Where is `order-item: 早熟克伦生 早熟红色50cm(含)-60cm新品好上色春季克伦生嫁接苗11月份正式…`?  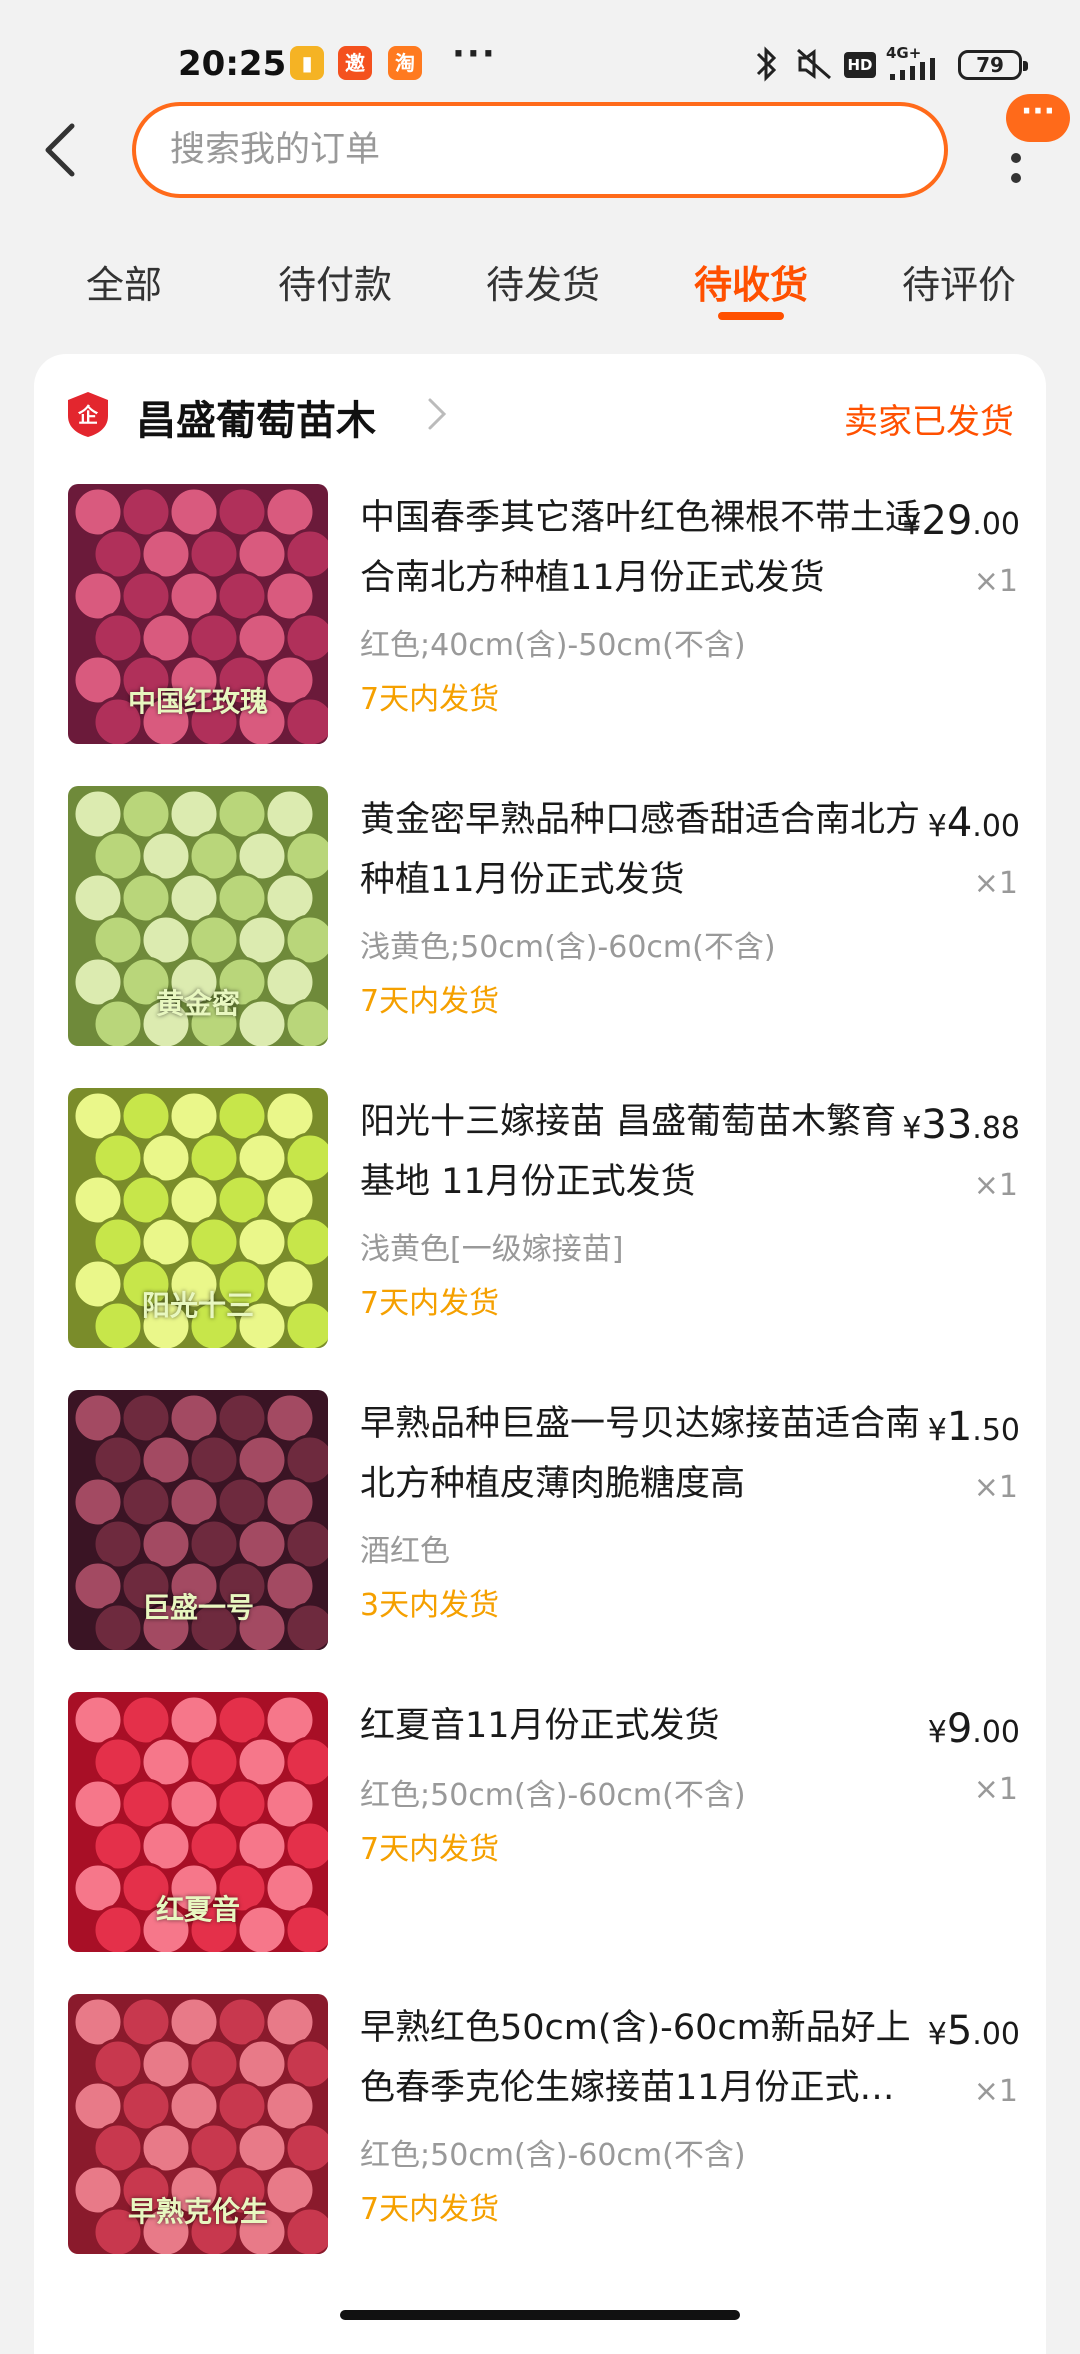
order-item: 早熟克伦生 早熟红色50cm(含)-60cm新品好上色春季克伦生嫁接苗11月份正式… is located at coordinates (540, 2124).